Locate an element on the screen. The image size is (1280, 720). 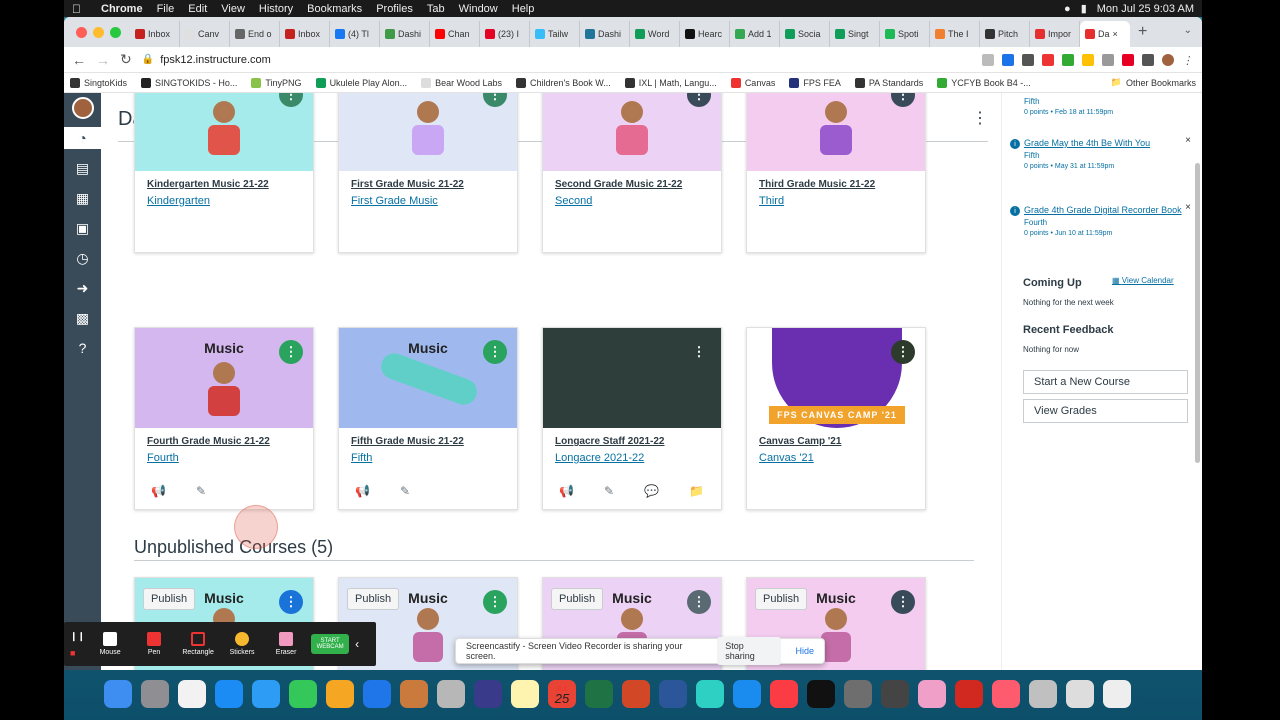
course-term-link: Kindergarten is located at coordinates (178, 201).